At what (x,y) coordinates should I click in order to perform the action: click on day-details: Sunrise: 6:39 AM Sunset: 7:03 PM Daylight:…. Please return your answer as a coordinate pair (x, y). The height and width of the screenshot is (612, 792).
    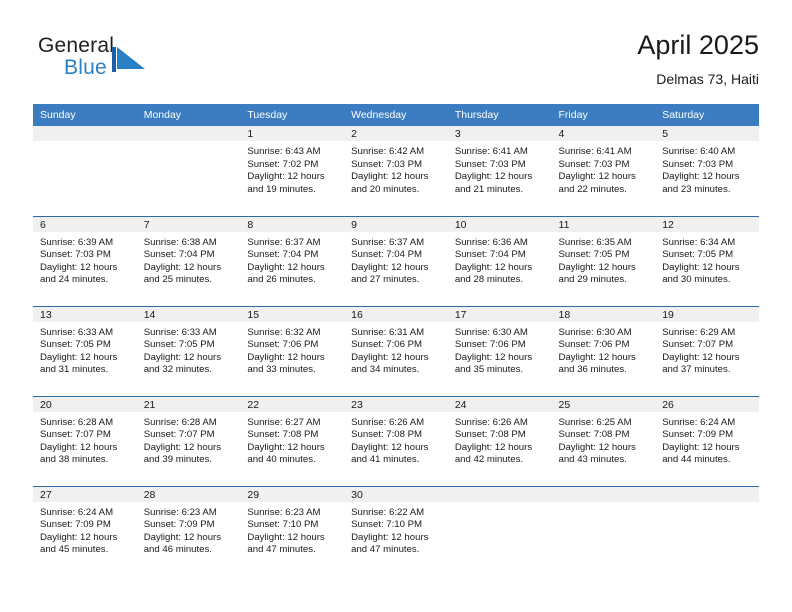
    Looking at the image, I should click on (85, 259).